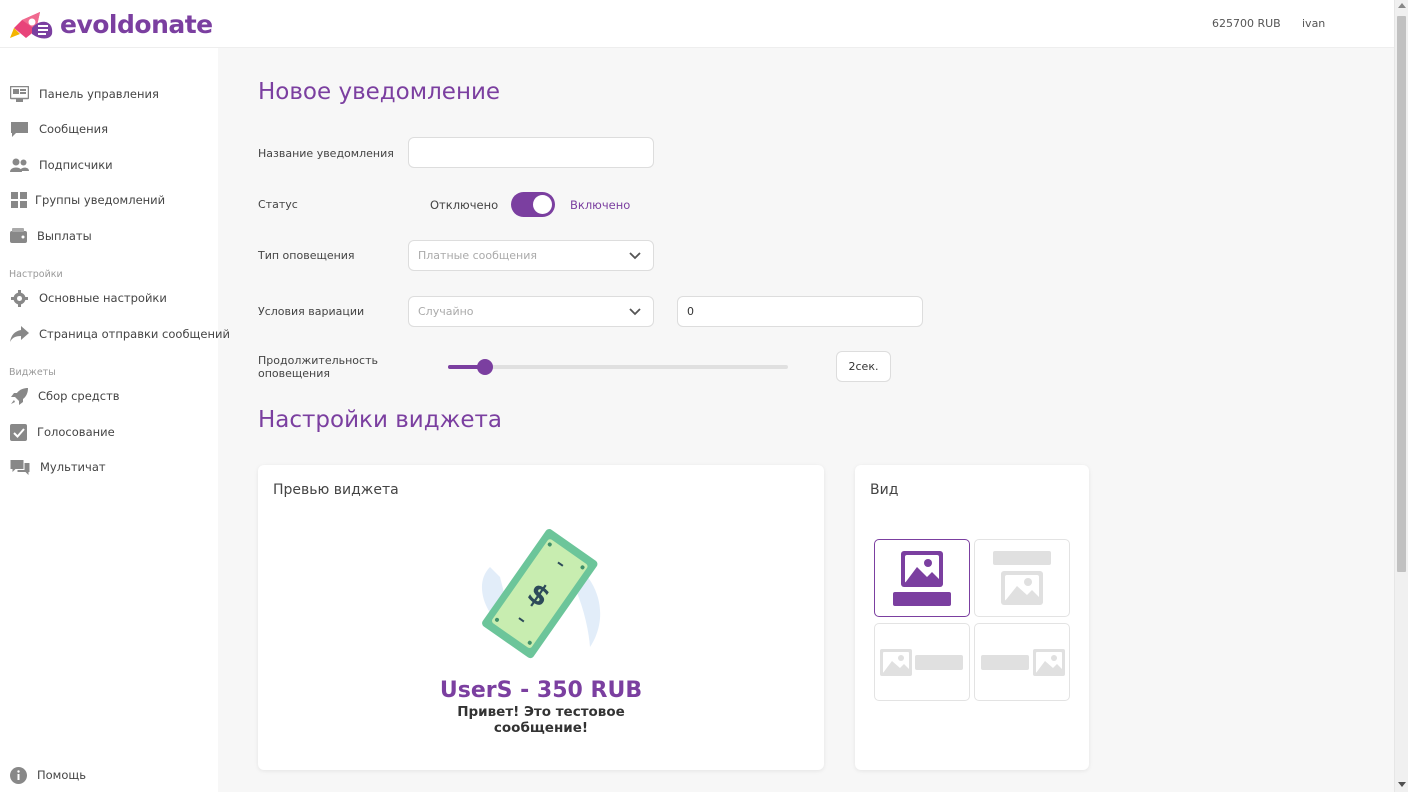  Describe the element at coordinates (100, 200) in the screenshot. I see `sidebar-item-label: Группы уведомлений` at that location.